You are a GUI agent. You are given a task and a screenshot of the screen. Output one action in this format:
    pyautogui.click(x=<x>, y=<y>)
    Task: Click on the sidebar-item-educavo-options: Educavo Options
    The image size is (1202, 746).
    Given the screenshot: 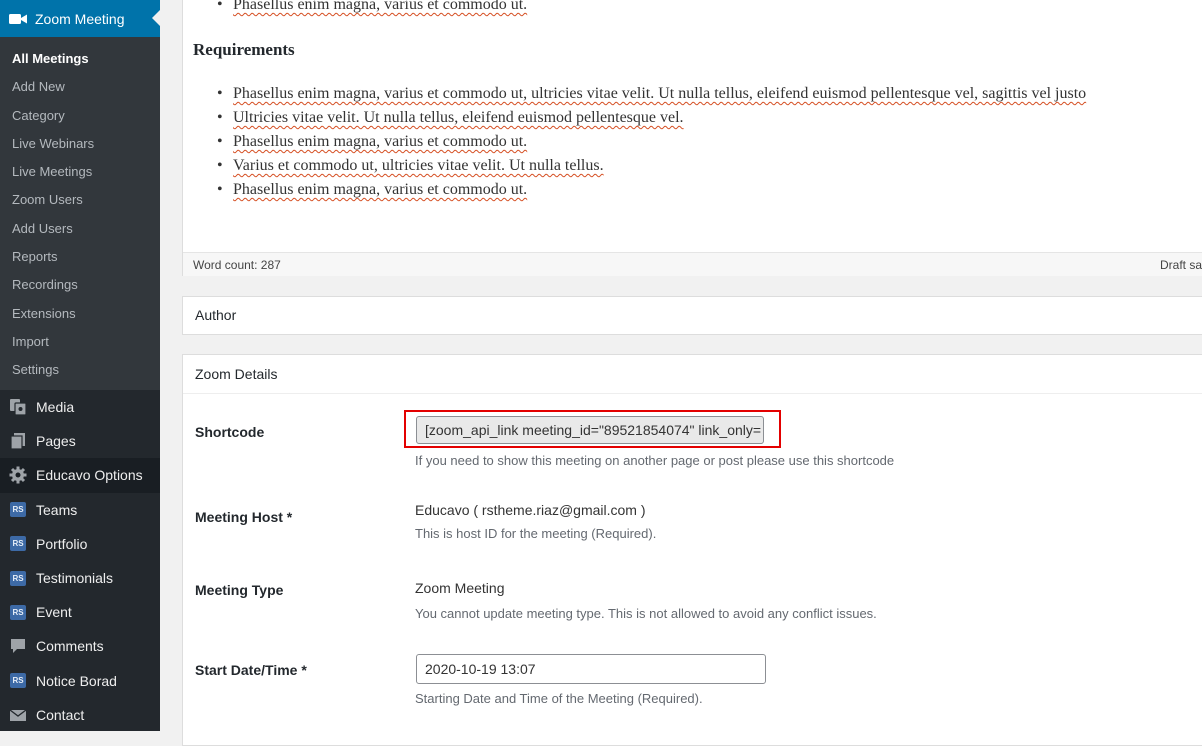 What is the action you would take?
    pyautogui.click(x=80, y=475)
    